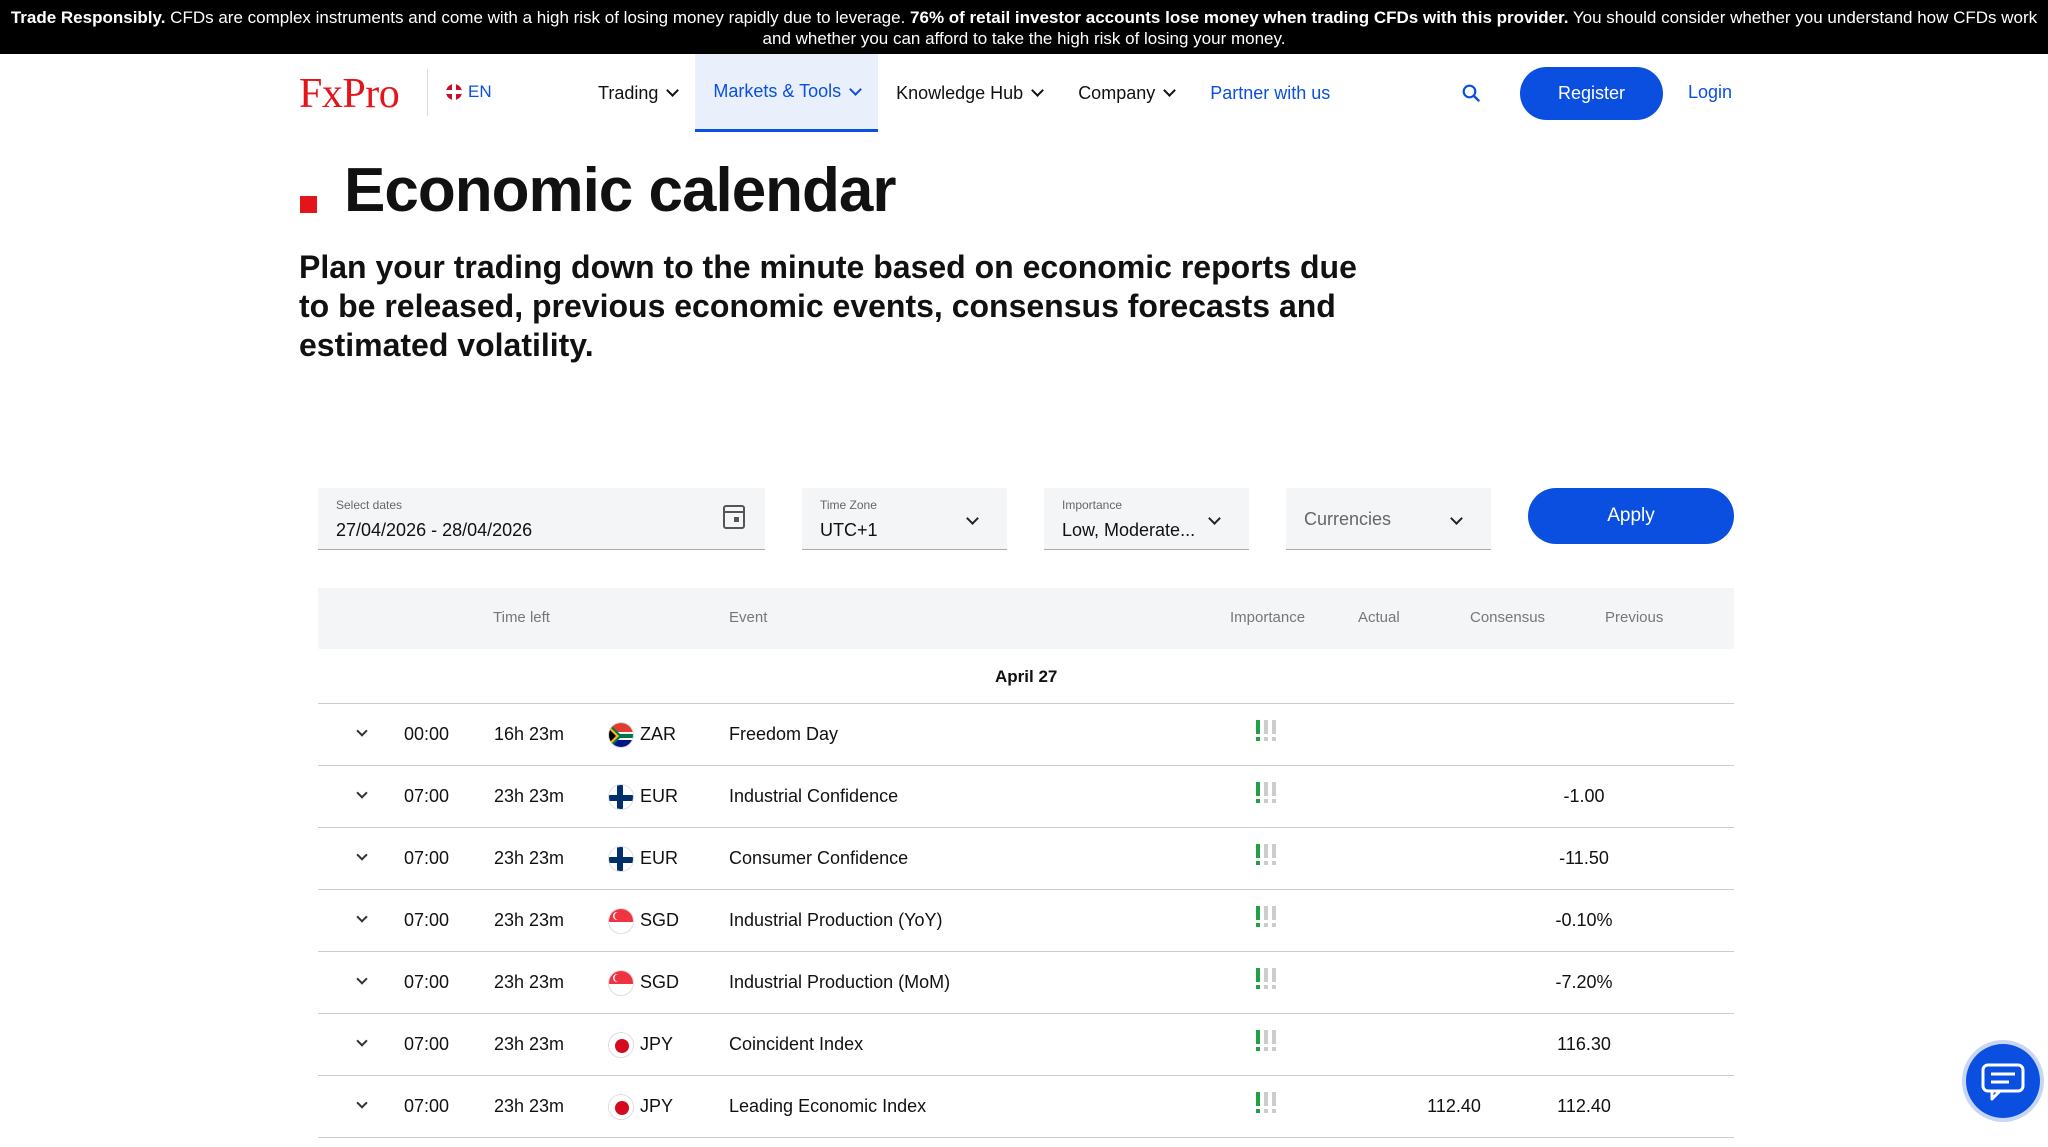 Image resolution: width=2048 pixels, height=1147 pixels. Describe the element at coordinates (480, 91) in the screenshot. I see `language-label: EN` at that location.